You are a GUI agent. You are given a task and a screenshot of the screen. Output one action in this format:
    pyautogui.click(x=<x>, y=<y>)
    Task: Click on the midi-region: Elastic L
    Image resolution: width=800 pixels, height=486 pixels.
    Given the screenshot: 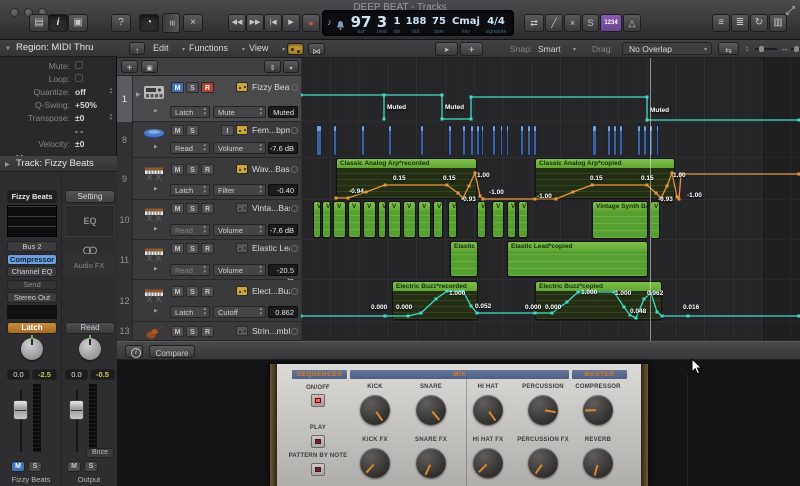 What is the action you would take?
    pyautogui.click(x=464, y=259)
    